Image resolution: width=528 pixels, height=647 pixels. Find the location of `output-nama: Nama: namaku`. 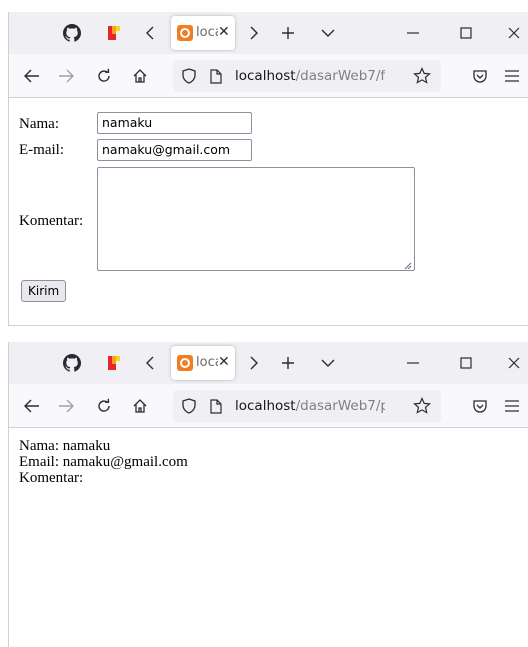

output-nama: Nama: namaku is located at coordinates (65, 446).